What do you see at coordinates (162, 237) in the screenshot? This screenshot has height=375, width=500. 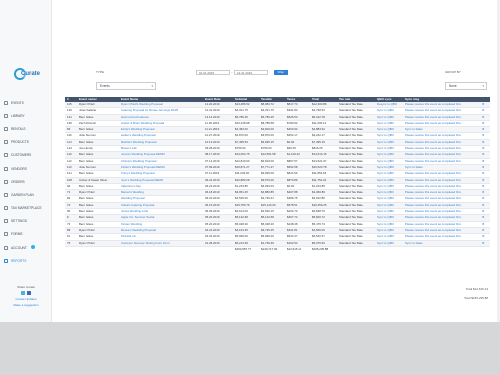 I see `cell-event-name: Pinfolds Inc` at bounding box center [162, 237].